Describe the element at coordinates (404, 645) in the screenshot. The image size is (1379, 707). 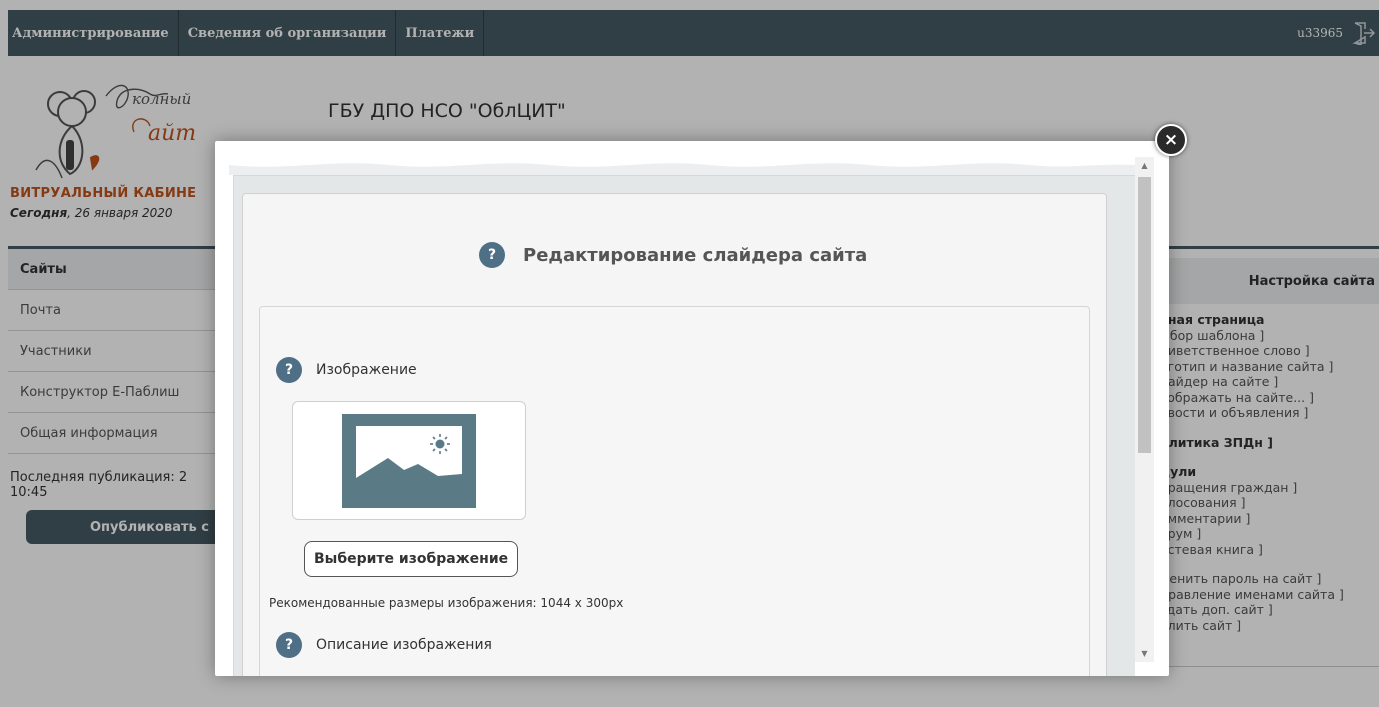
I see `description-label: Описание изображения` at that location.